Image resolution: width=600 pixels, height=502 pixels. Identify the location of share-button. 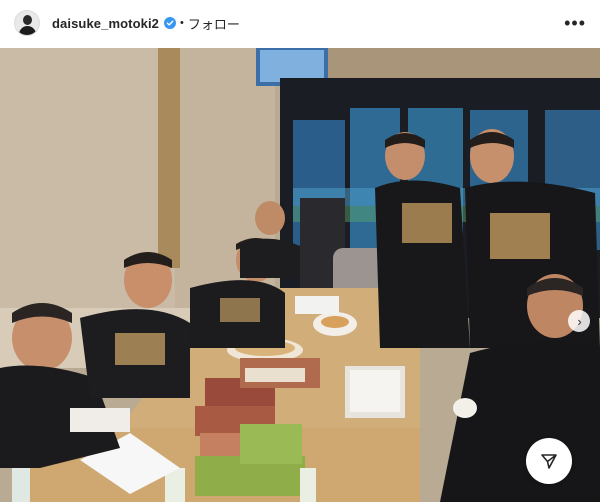
(549, 461).